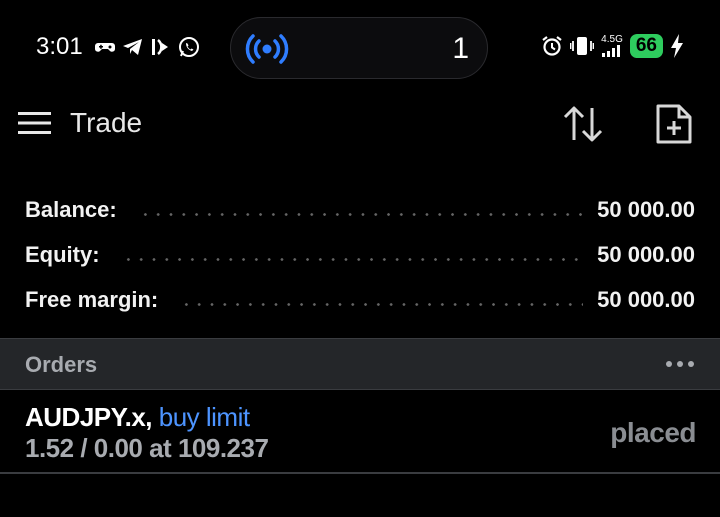 This screenshot has height=517, width=720. What do you see at coordinates (646, 209) in the screenshot?
I see `balance-value: 50 000.00` at bounding box center [646, 209].